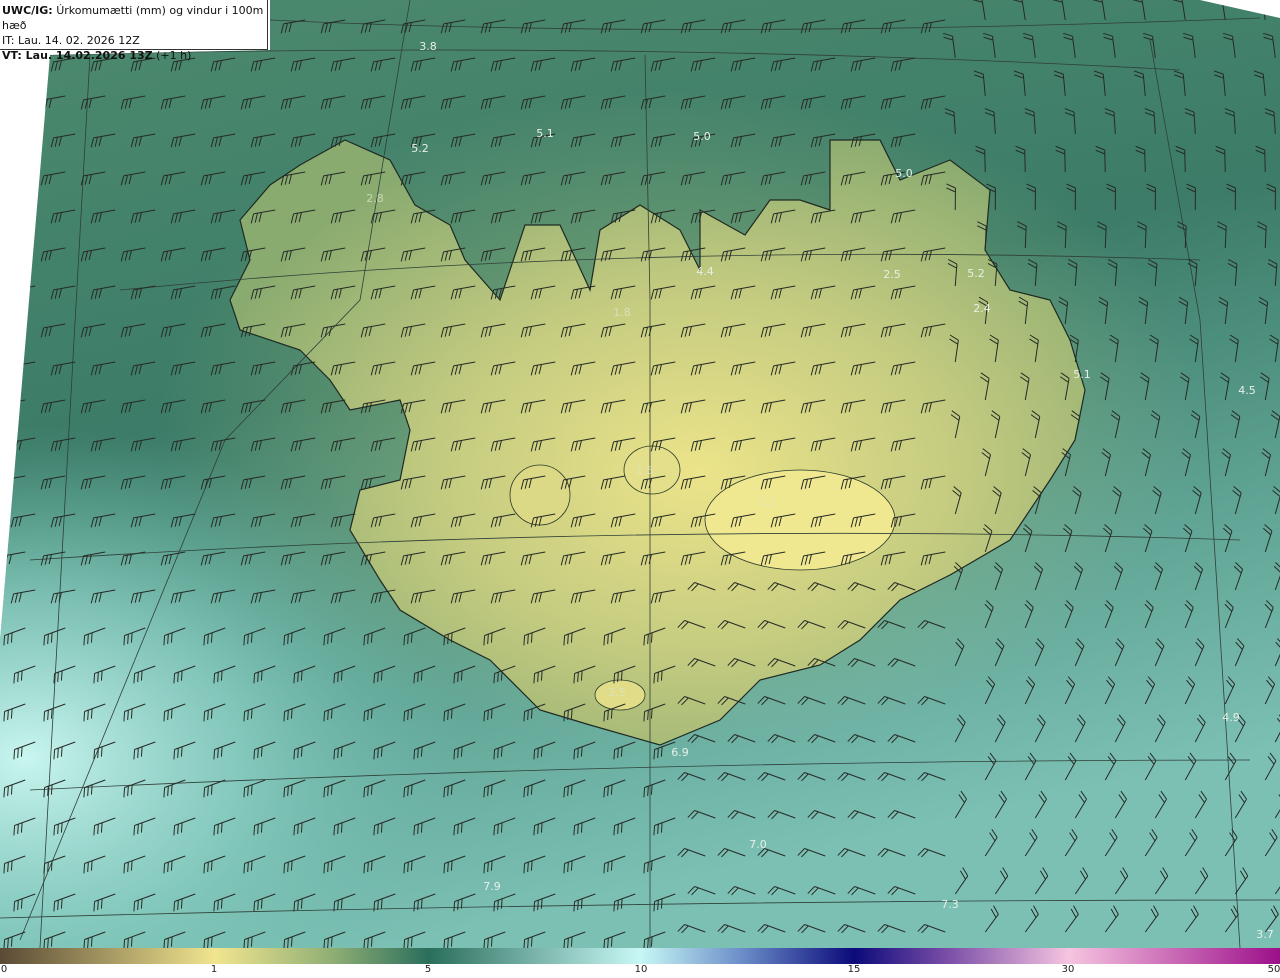 The height and width of the screenshot is (978, 1280). Describe the element at coordinates (1273, 969) in the screenshot. I see `colorbar-tick: 50` at that location.